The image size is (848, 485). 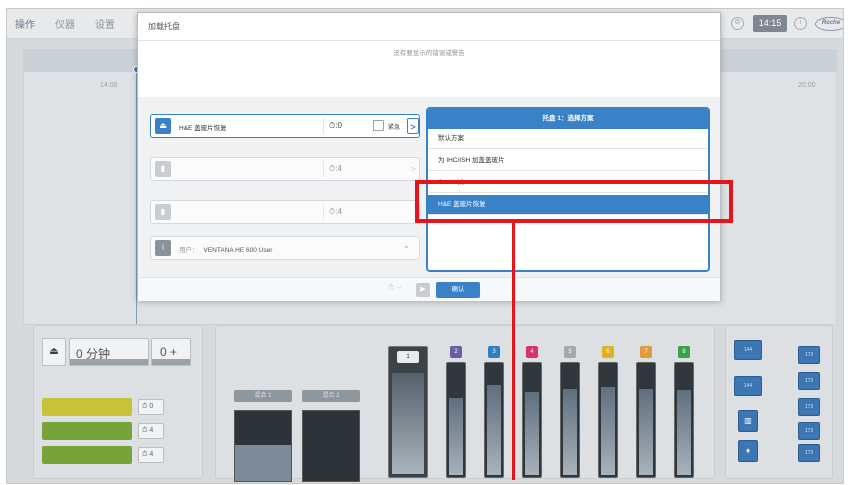 What do you see at coordinates (779, 402) in the screenshot?
I see `tray-panel: 144 144 ▥ ♦ 173 173 173 173 173` at bounding box center [779, 402].